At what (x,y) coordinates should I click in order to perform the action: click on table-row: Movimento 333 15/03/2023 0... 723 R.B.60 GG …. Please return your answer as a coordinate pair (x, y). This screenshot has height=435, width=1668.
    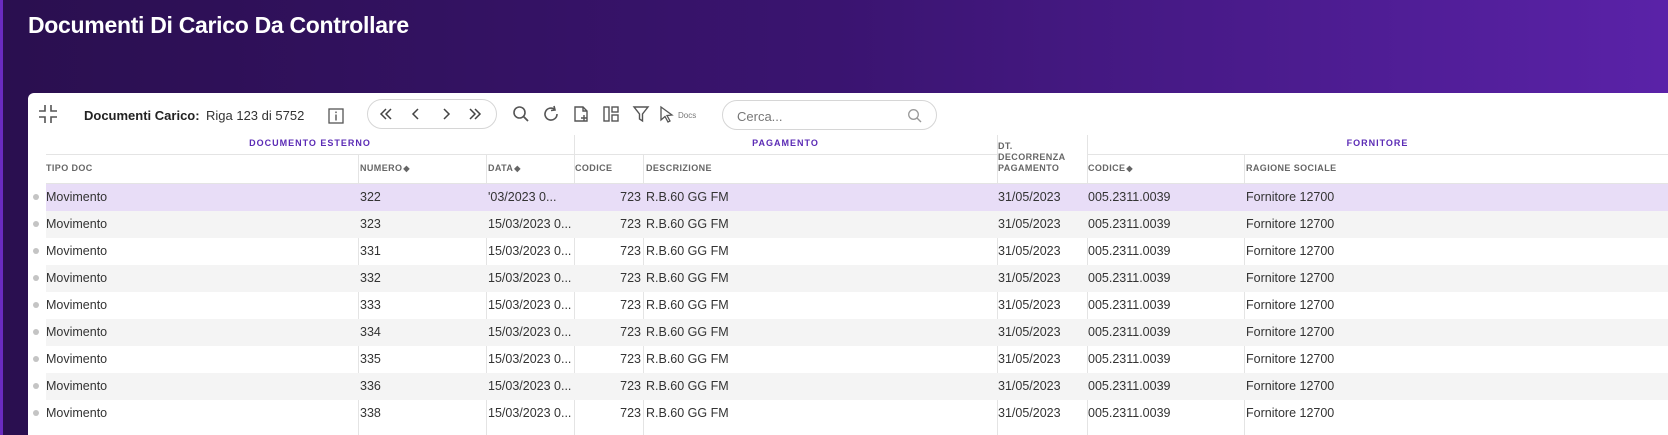
    Looking at the image, I should click on (848, 305).